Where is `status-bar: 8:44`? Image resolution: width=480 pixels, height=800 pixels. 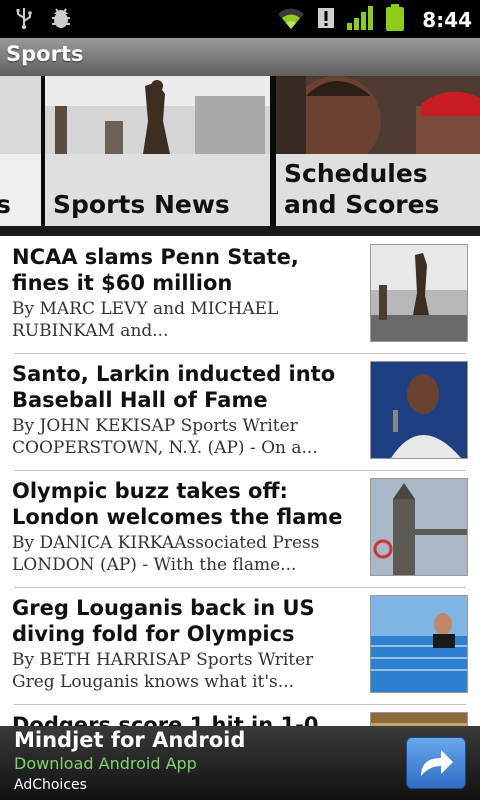 status-bar: 8:44 is located at coordinates (240, 19).